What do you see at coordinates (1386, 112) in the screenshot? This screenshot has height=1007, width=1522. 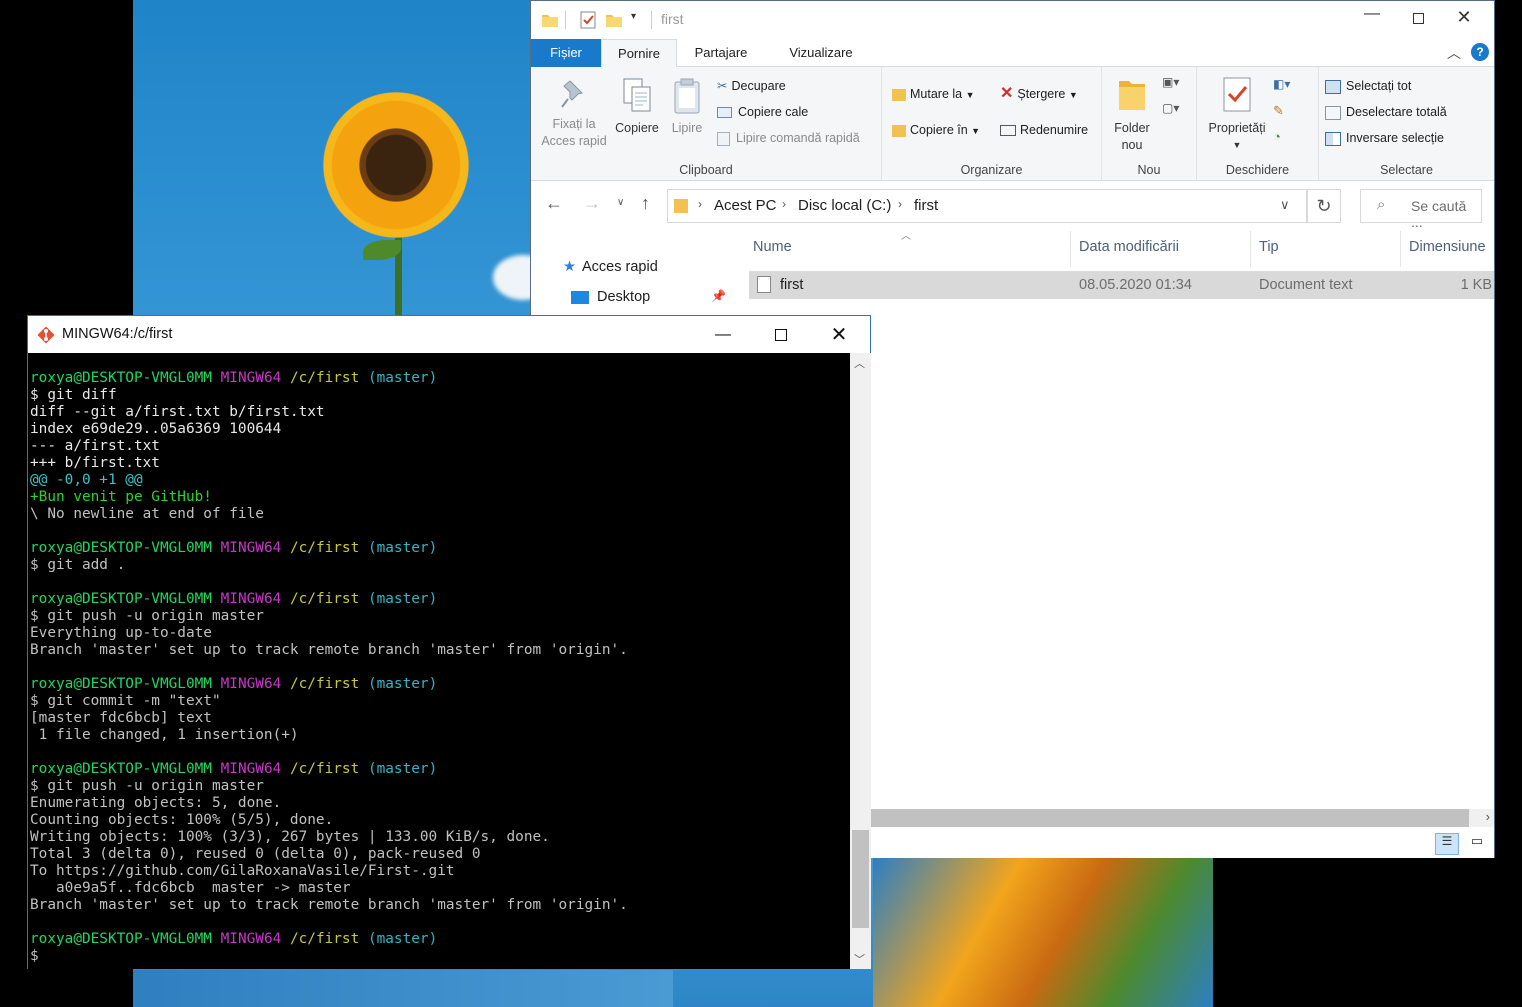 I see `select-none-button: Deselectare totală` at bounding box center [1386, 112].